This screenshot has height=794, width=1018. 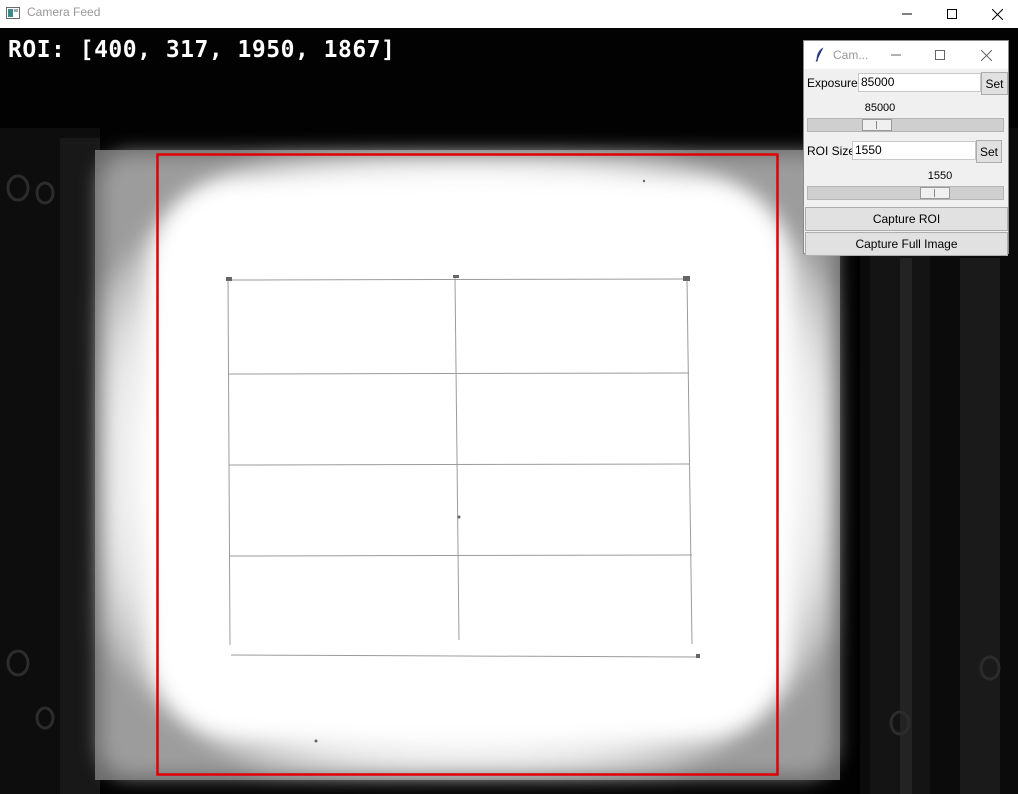 I want to click on close-button, so click(x=996, y=14).